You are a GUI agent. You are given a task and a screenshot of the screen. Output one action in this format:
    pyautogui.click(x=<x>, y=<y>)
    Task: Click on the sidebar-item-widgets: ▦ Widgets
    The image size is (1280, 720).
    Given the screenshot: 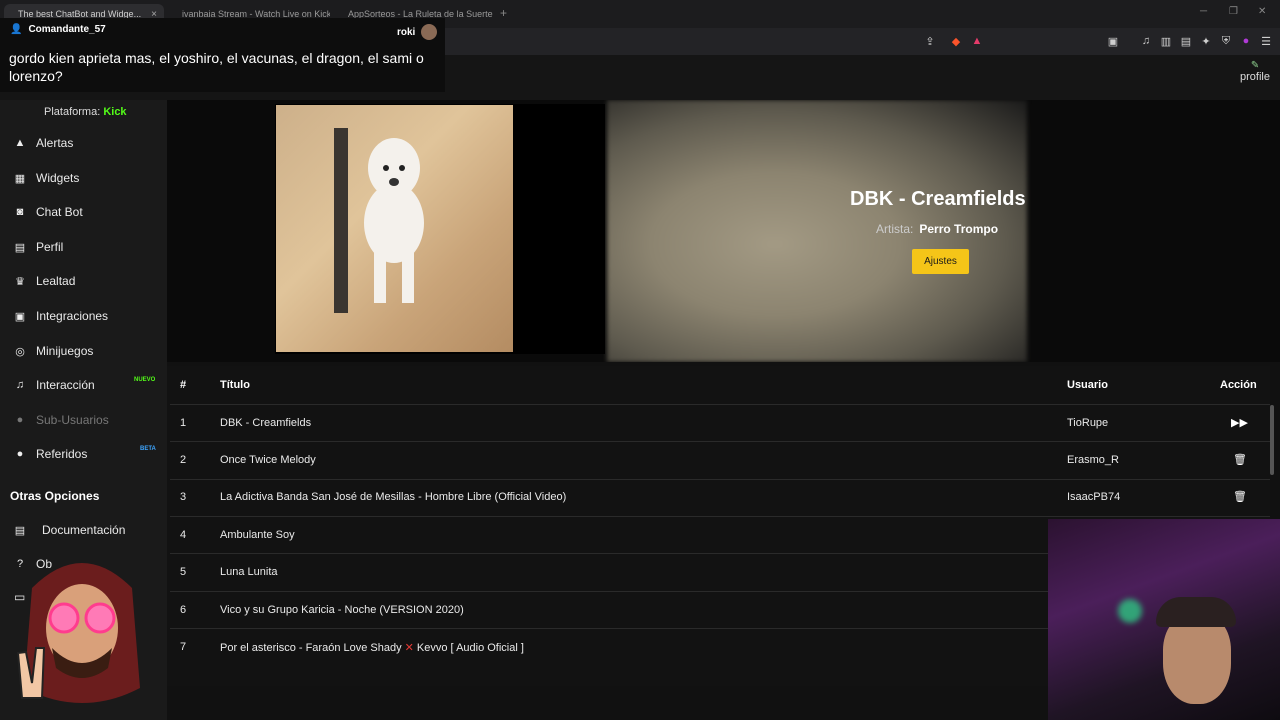 What is the action you would take?
    pyautogui.click(x=47, y=178)
    